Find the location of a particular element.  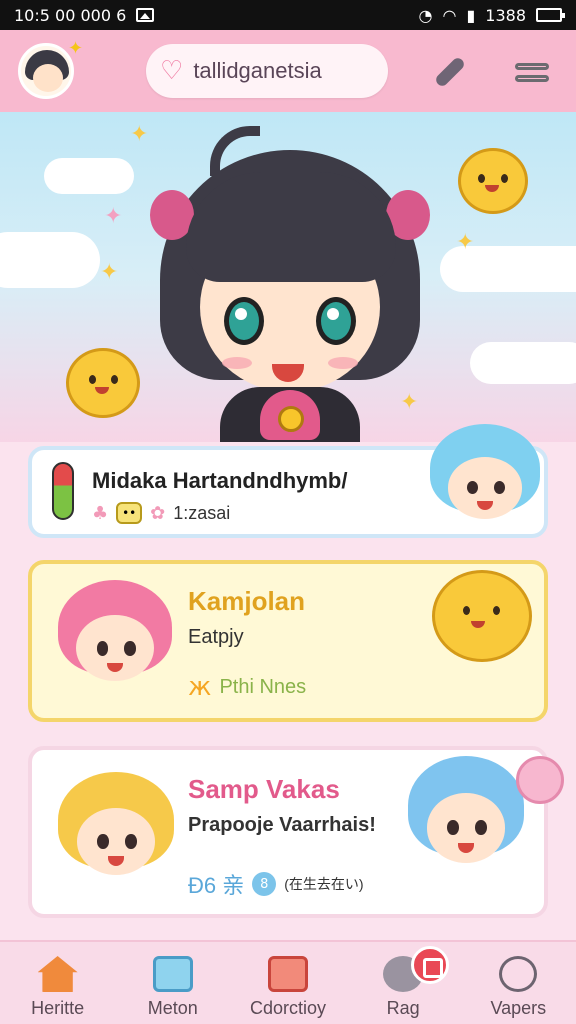

face-badge-icon: •• is located at coordinates (129, 513).